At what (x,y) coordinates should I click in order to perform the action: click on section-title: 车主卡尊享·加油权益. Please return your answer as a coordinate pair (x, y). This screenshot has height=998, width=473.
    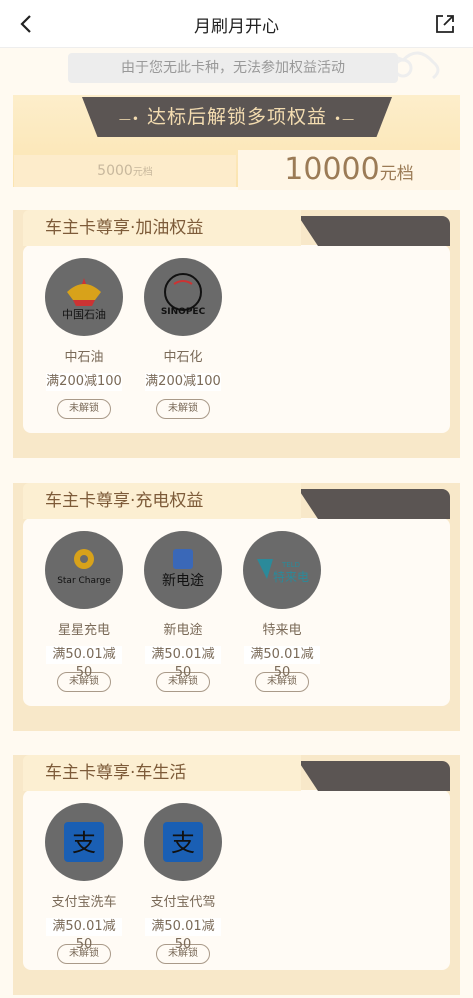
    Looking at the image, I should click on (162, 228).